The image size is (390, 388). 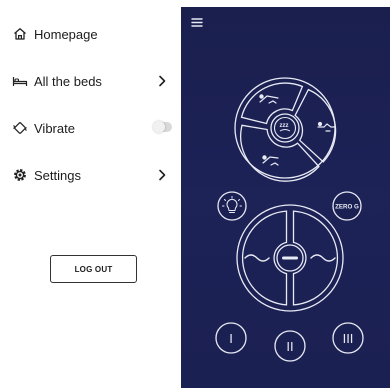 I want to click on preset-2-button: II, so click(x=290, y=346).